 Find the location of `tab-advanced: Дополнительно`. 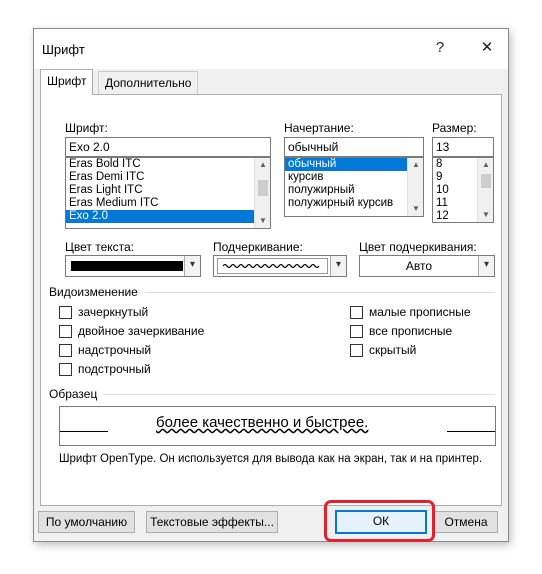

tab-advanced: Дополнительно is located at coordinates (148, 83).